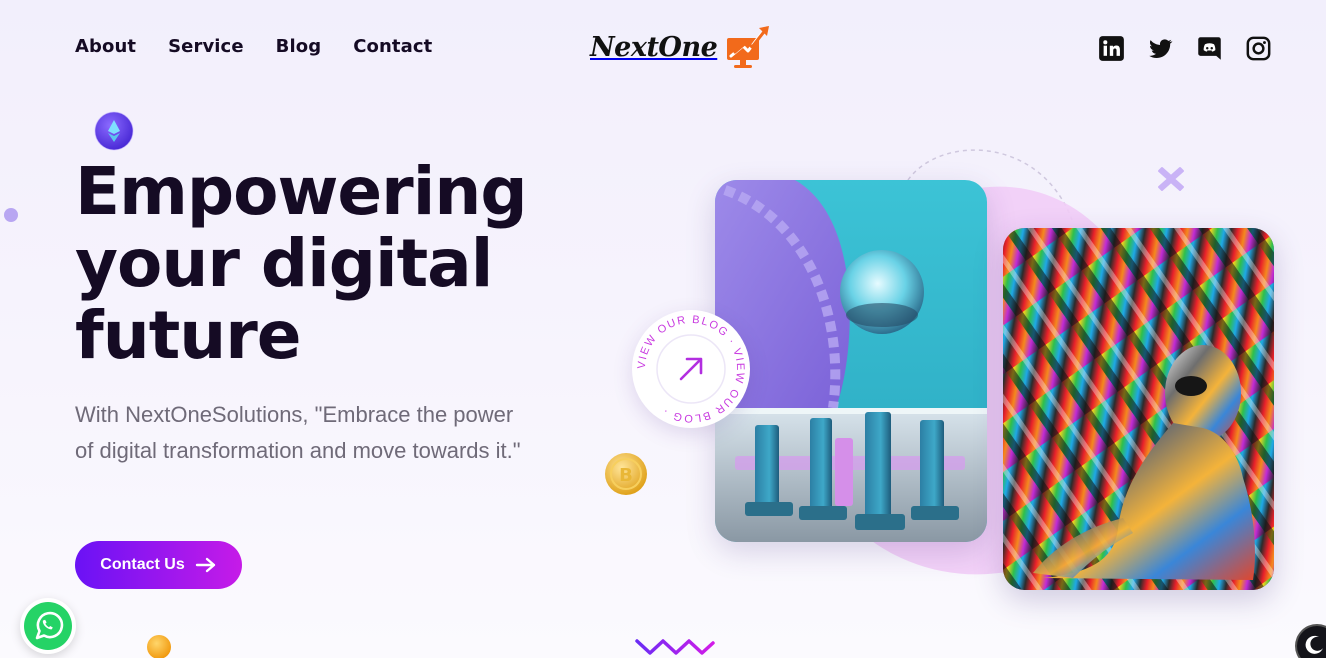 Image resolution: width=1326 pixels, height=658 pixels. Describe the element at coordinates (1111, 48) in the screenshot. I see `linkedin-icon` at that location.